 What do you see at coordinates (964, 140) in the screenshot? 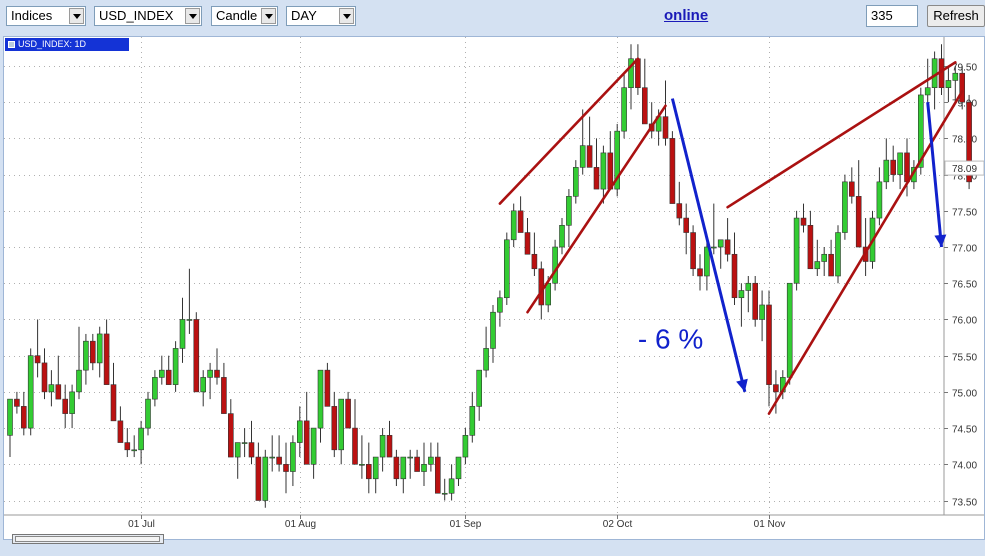
I see `y-tick-label: 78.50` at bounding box center [964, 140].